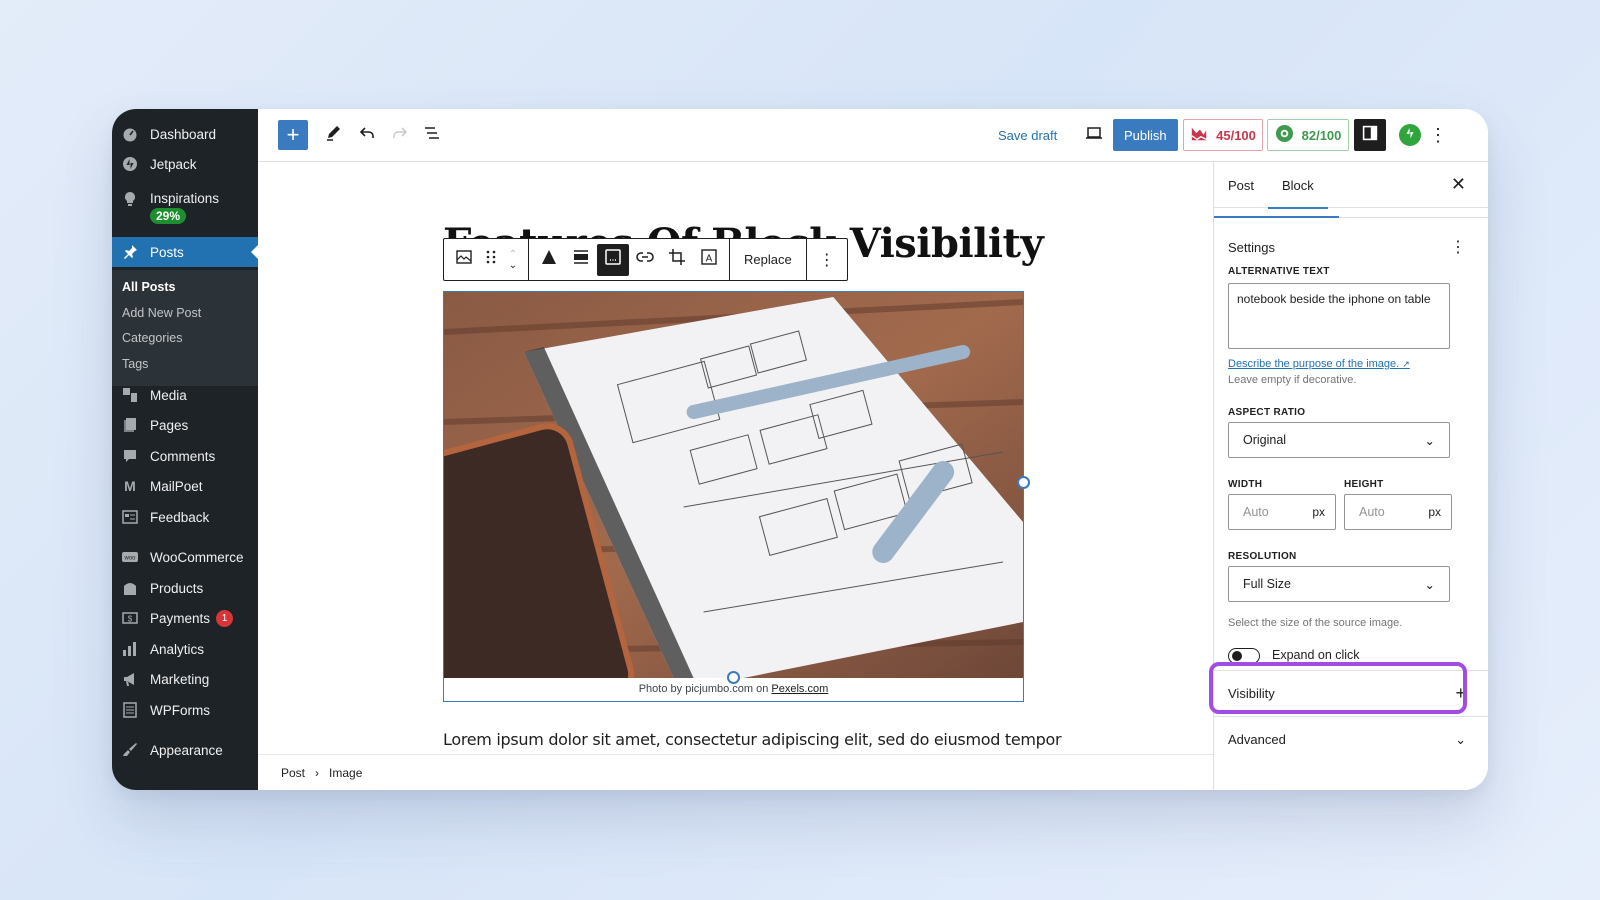  What do you see at coordinates (130, 679) in the screenshot?
I see `megaphone-icon` at bounding box center [130, 679].